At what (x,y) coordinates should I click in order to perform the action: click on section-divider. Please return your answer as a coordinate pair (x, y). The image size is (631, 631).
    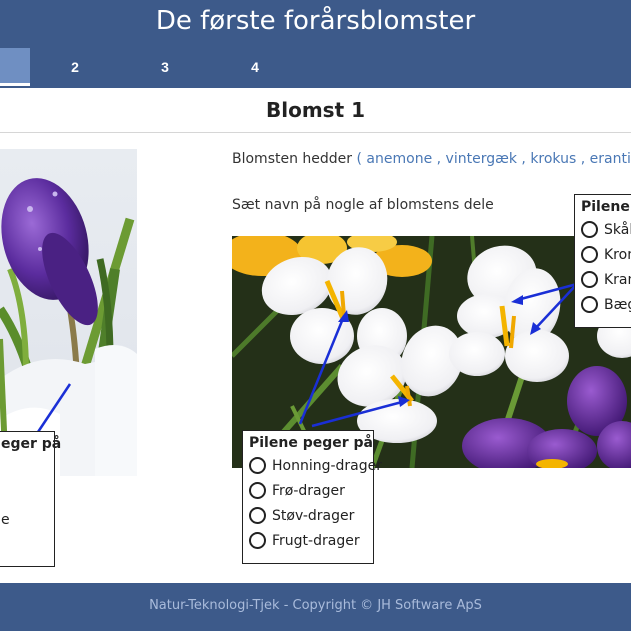
    Looking at the image, I should click on (315, 132).